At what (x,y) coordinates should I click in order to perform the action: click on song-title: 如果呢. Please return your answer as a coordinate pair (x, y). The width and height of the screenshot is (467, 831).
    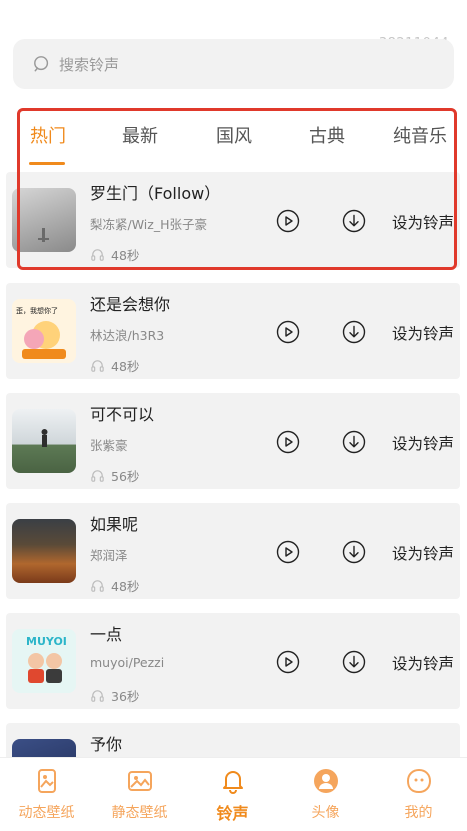
    Looking at the image, I should click on (114, 524).